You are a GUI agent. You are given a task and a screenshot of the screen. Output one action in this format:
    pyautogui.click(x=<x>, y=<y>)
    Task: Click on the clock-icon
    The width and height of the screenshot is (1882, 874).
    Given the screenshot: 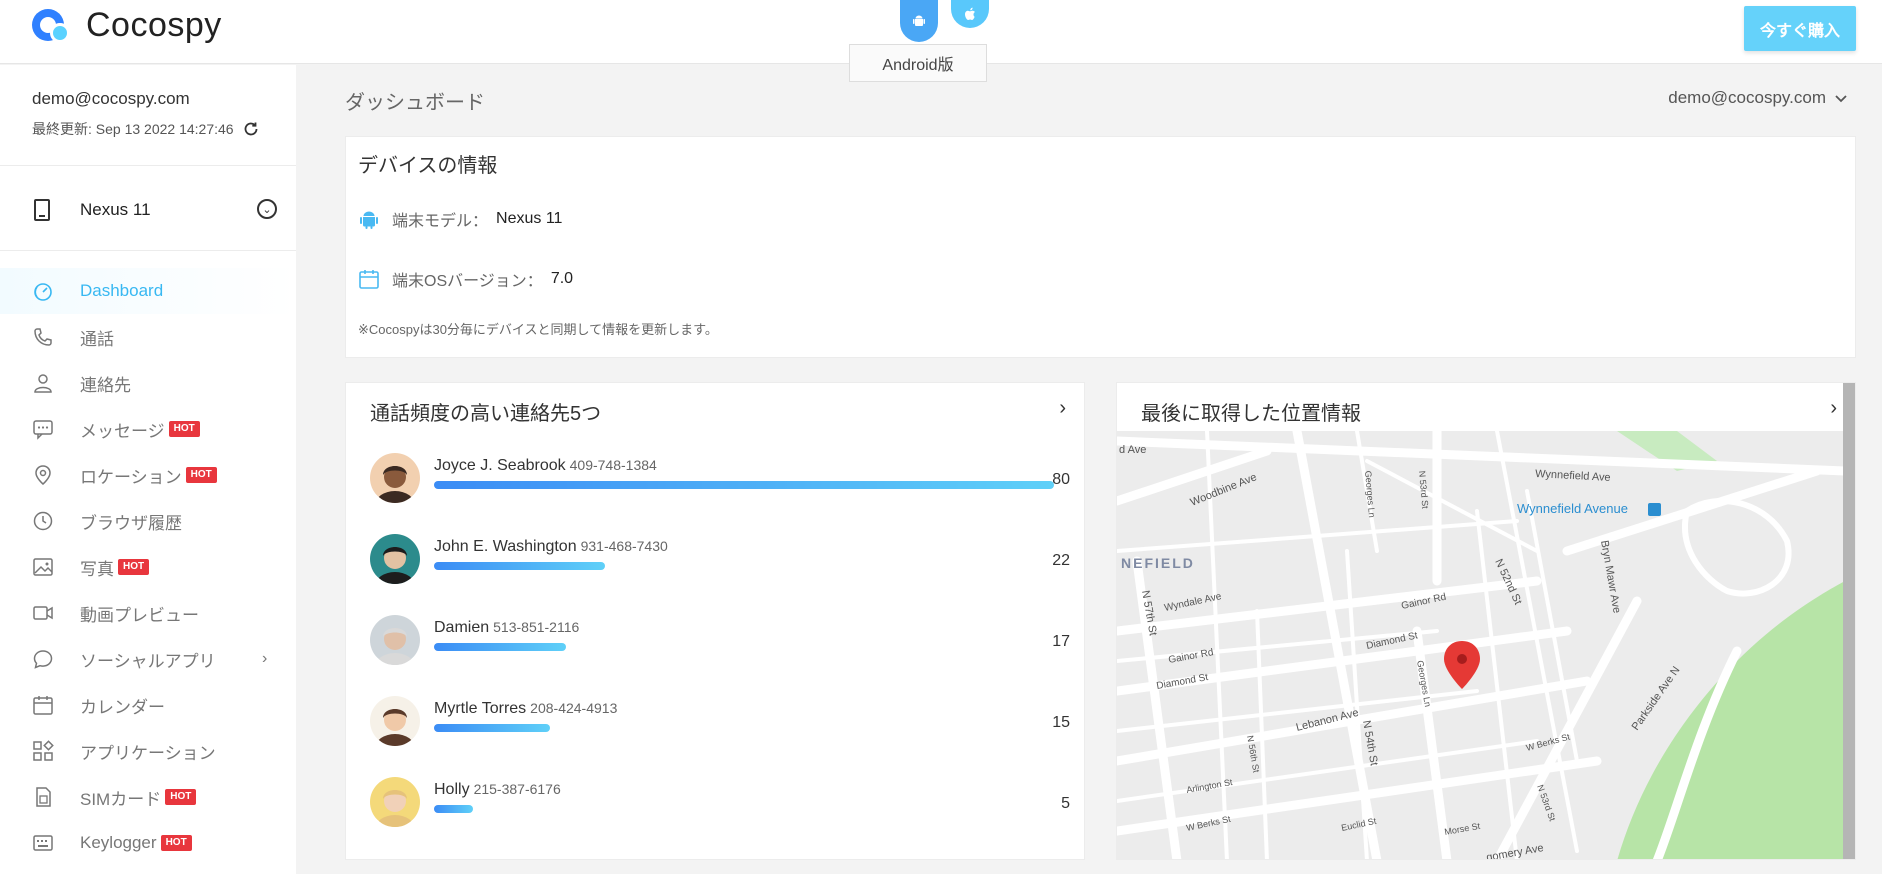 What is the action you would take?
    pyautogui.click(x=43, y=521)
    